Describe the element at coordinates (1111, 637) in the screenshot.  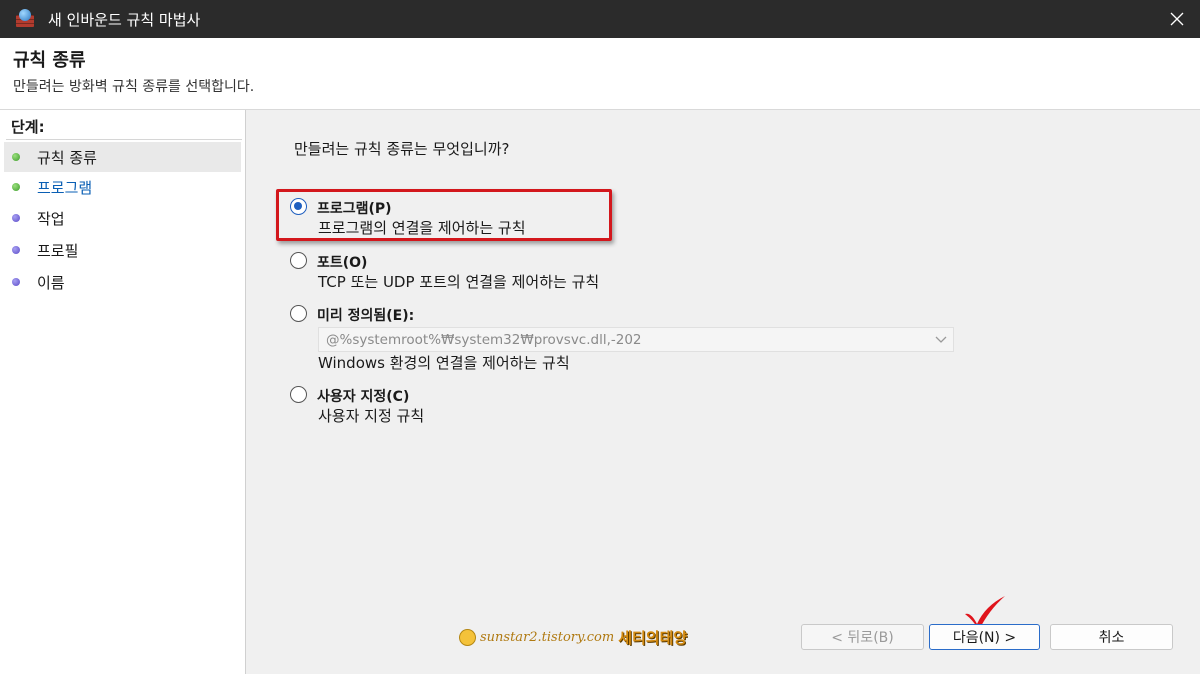
I see `cancel-button: 취소` at that location.